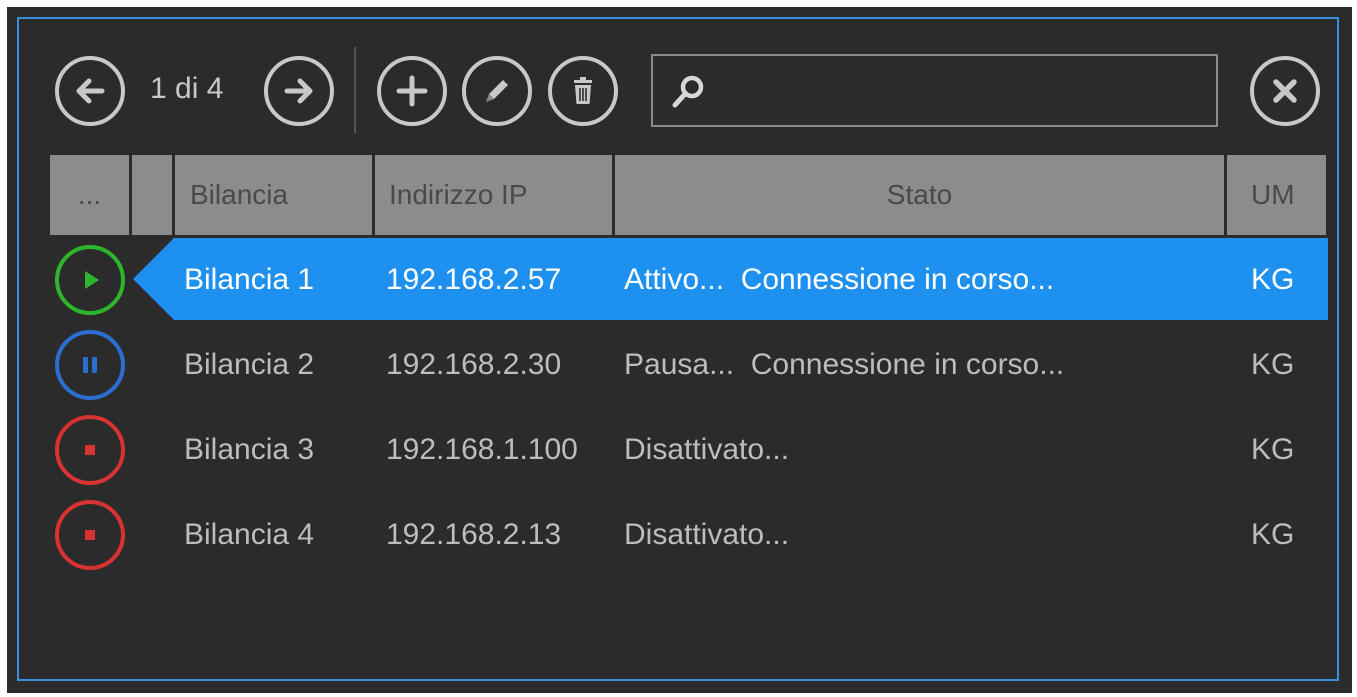  I want to click on pencil-icon, so click(497, 91).